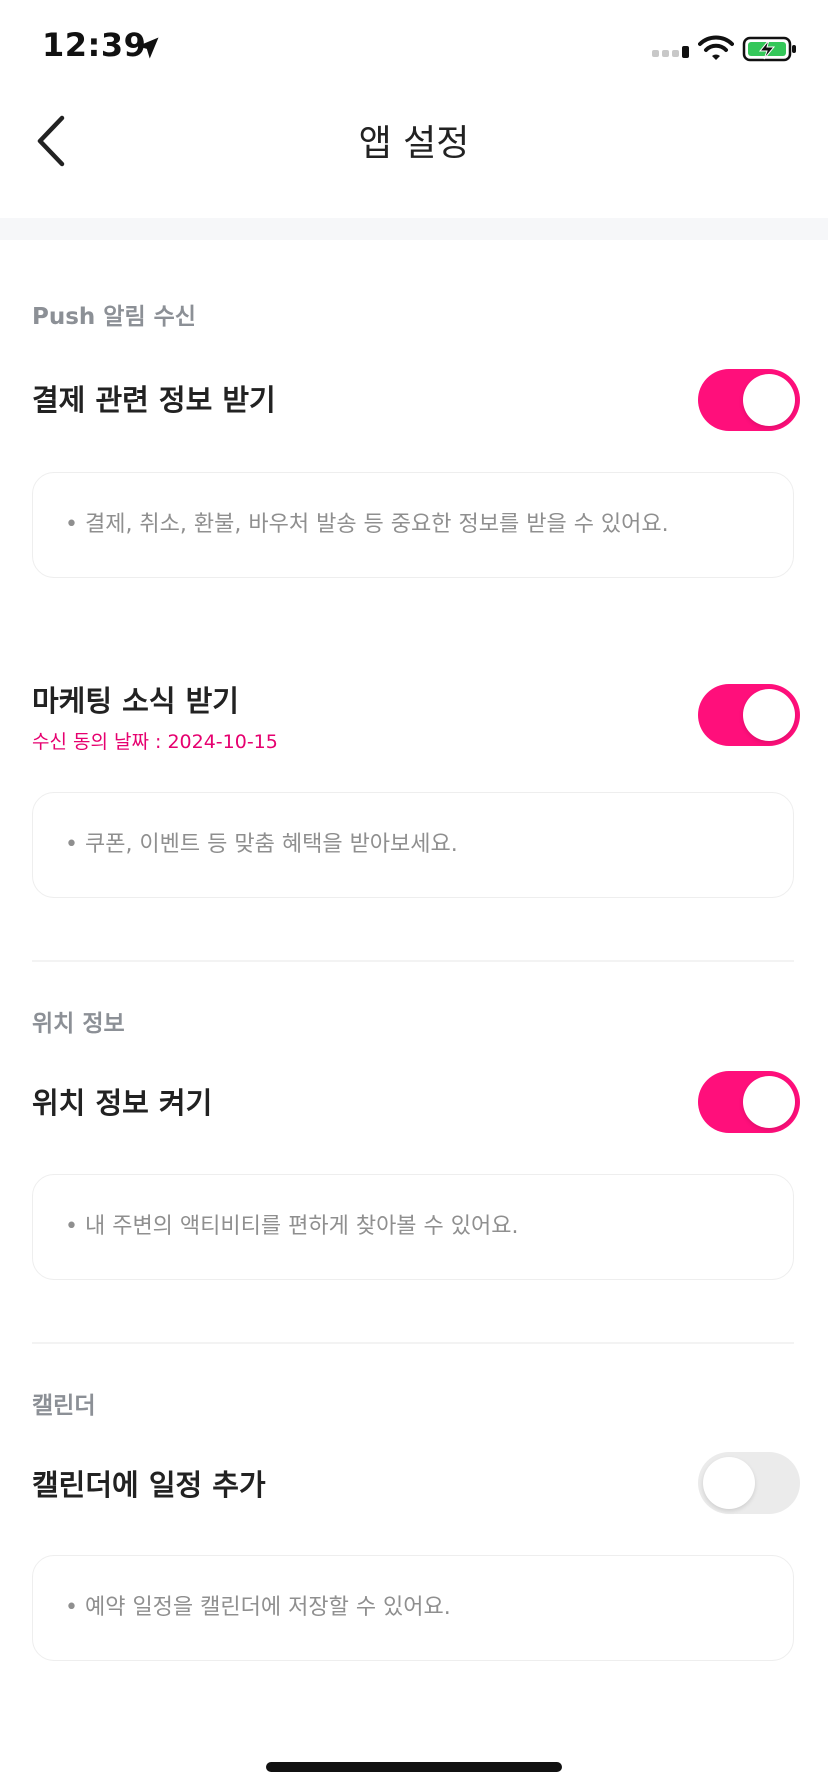 The image size is (828, 1792). Describe the element at coordinates (148, 48) in the screenshot. I see `location-arrow-icon` at that location.